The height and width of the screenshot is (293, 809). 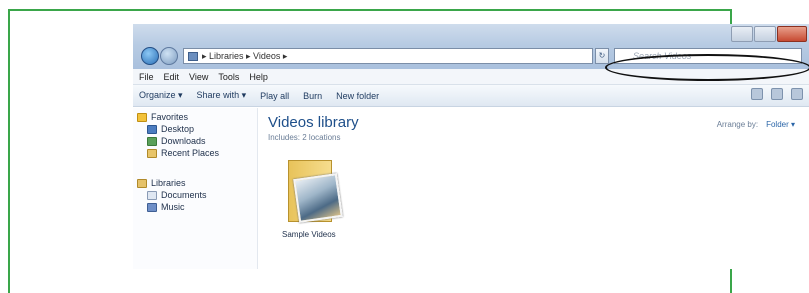 I want to click on minimize-button, so click(x=742, y=34).